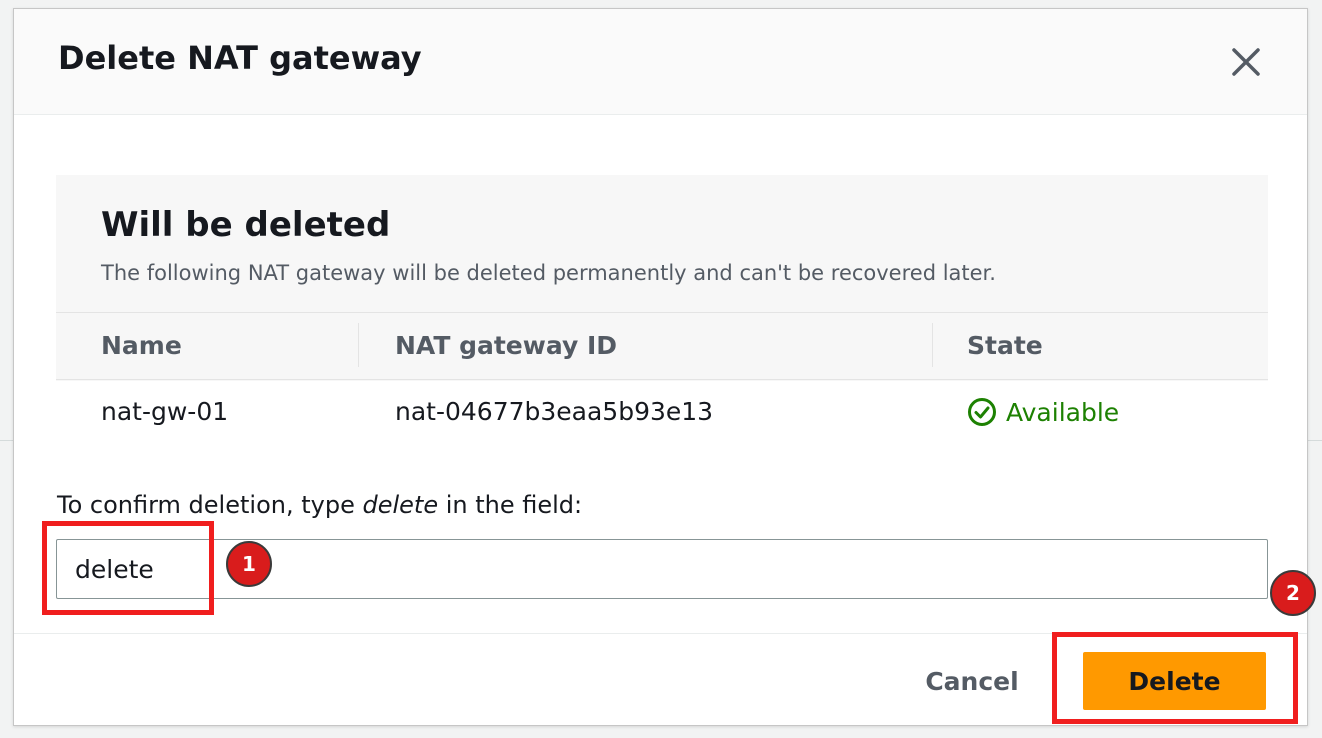  Describe the element at coordinates (660, 633) in the screenshot. I see `footer-divider` at that location.